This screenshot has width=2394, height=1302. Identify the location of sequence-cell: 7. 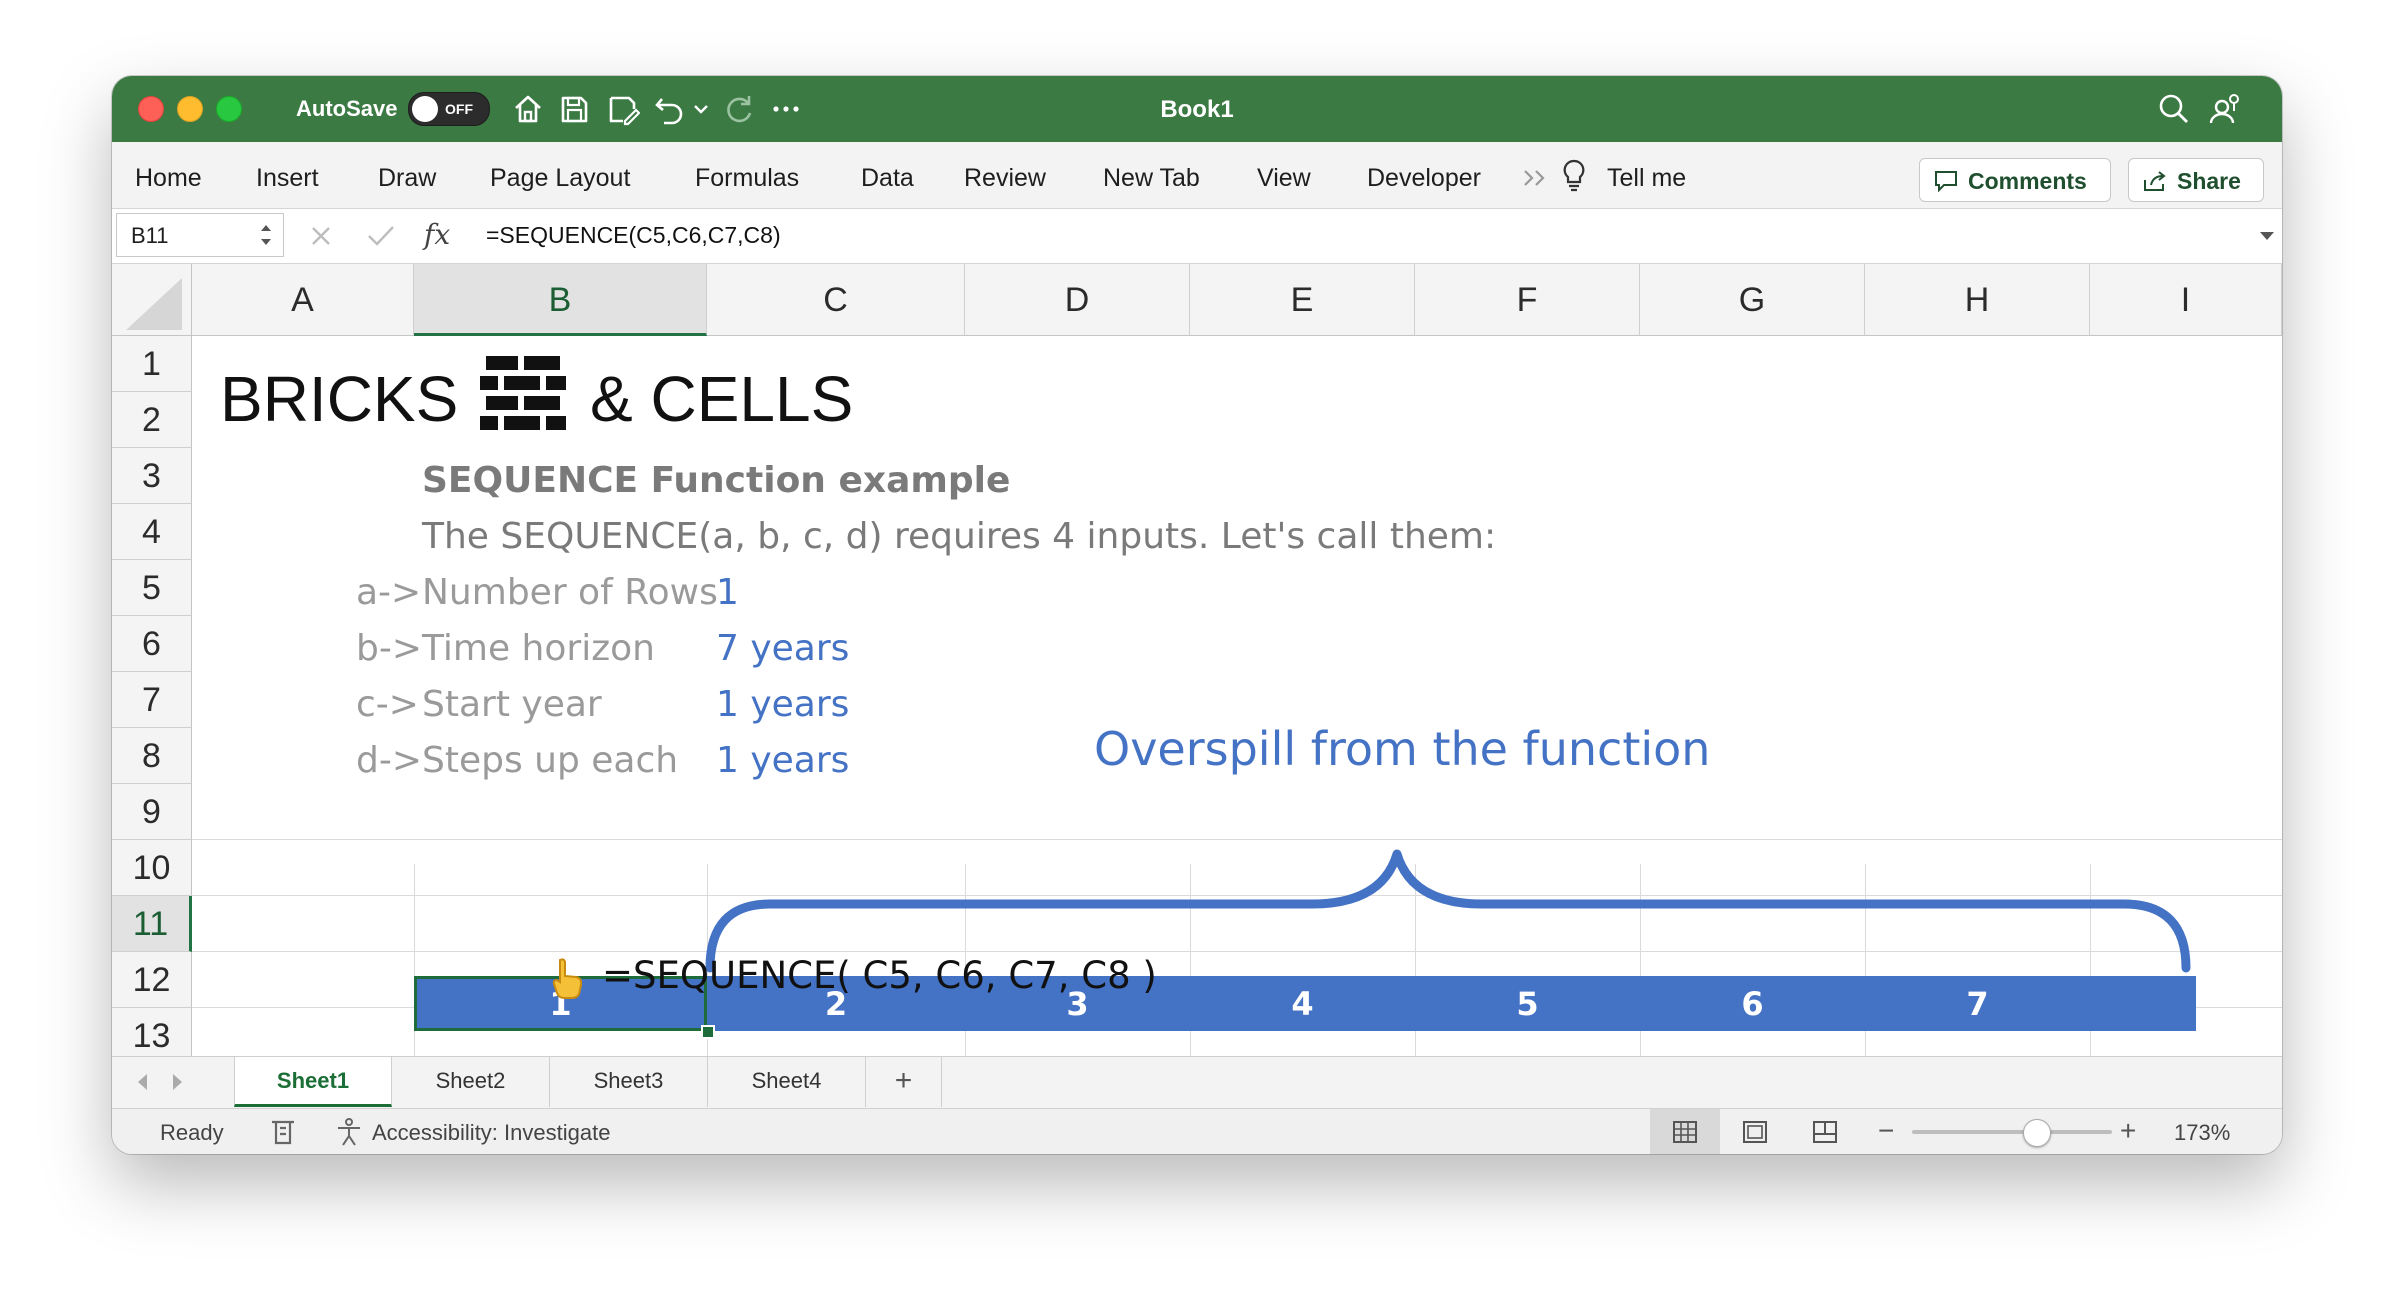
(1977, 1004).